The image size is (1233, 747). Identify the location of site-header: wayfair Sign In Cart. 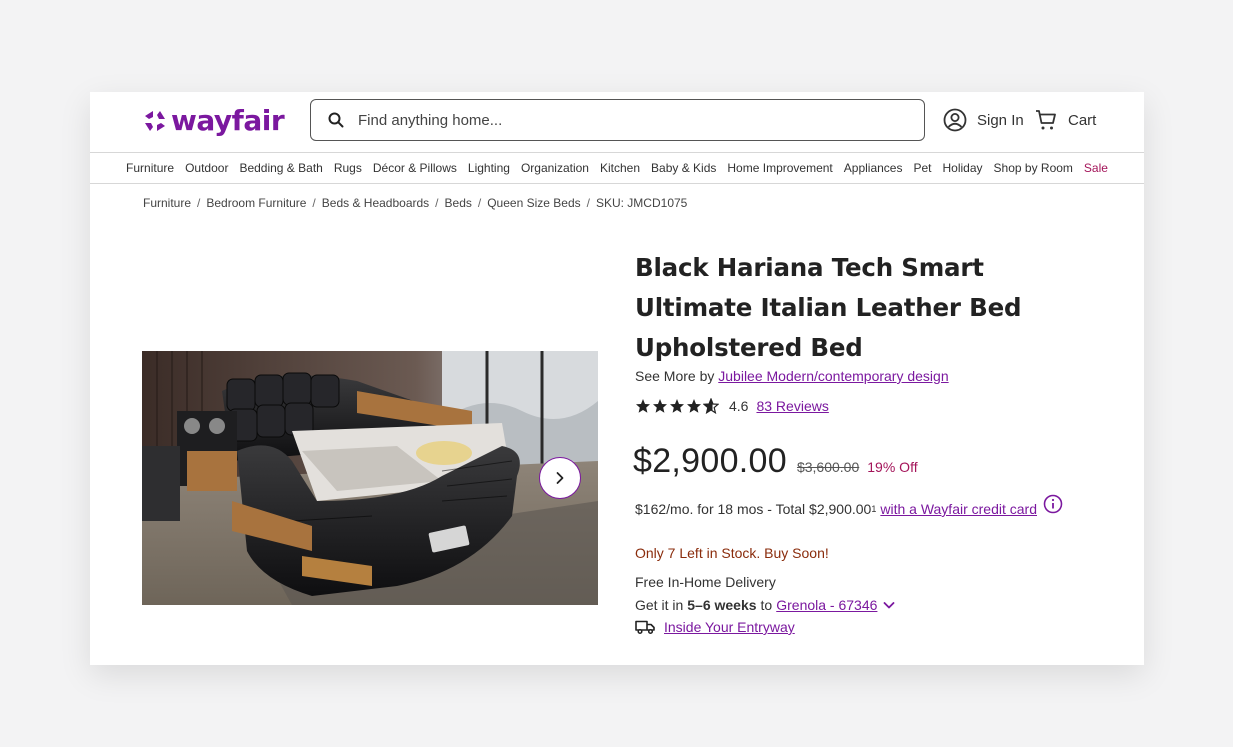
(617, 122).